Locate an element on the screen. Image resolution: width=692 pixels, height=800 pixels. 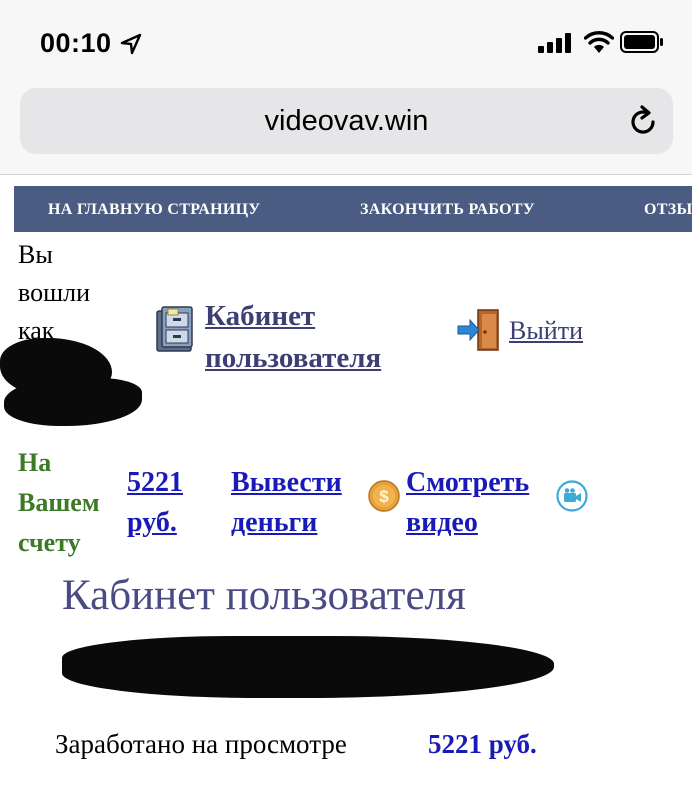
logged-in-label: Вы вошли как is located at coordinates (54, 292).